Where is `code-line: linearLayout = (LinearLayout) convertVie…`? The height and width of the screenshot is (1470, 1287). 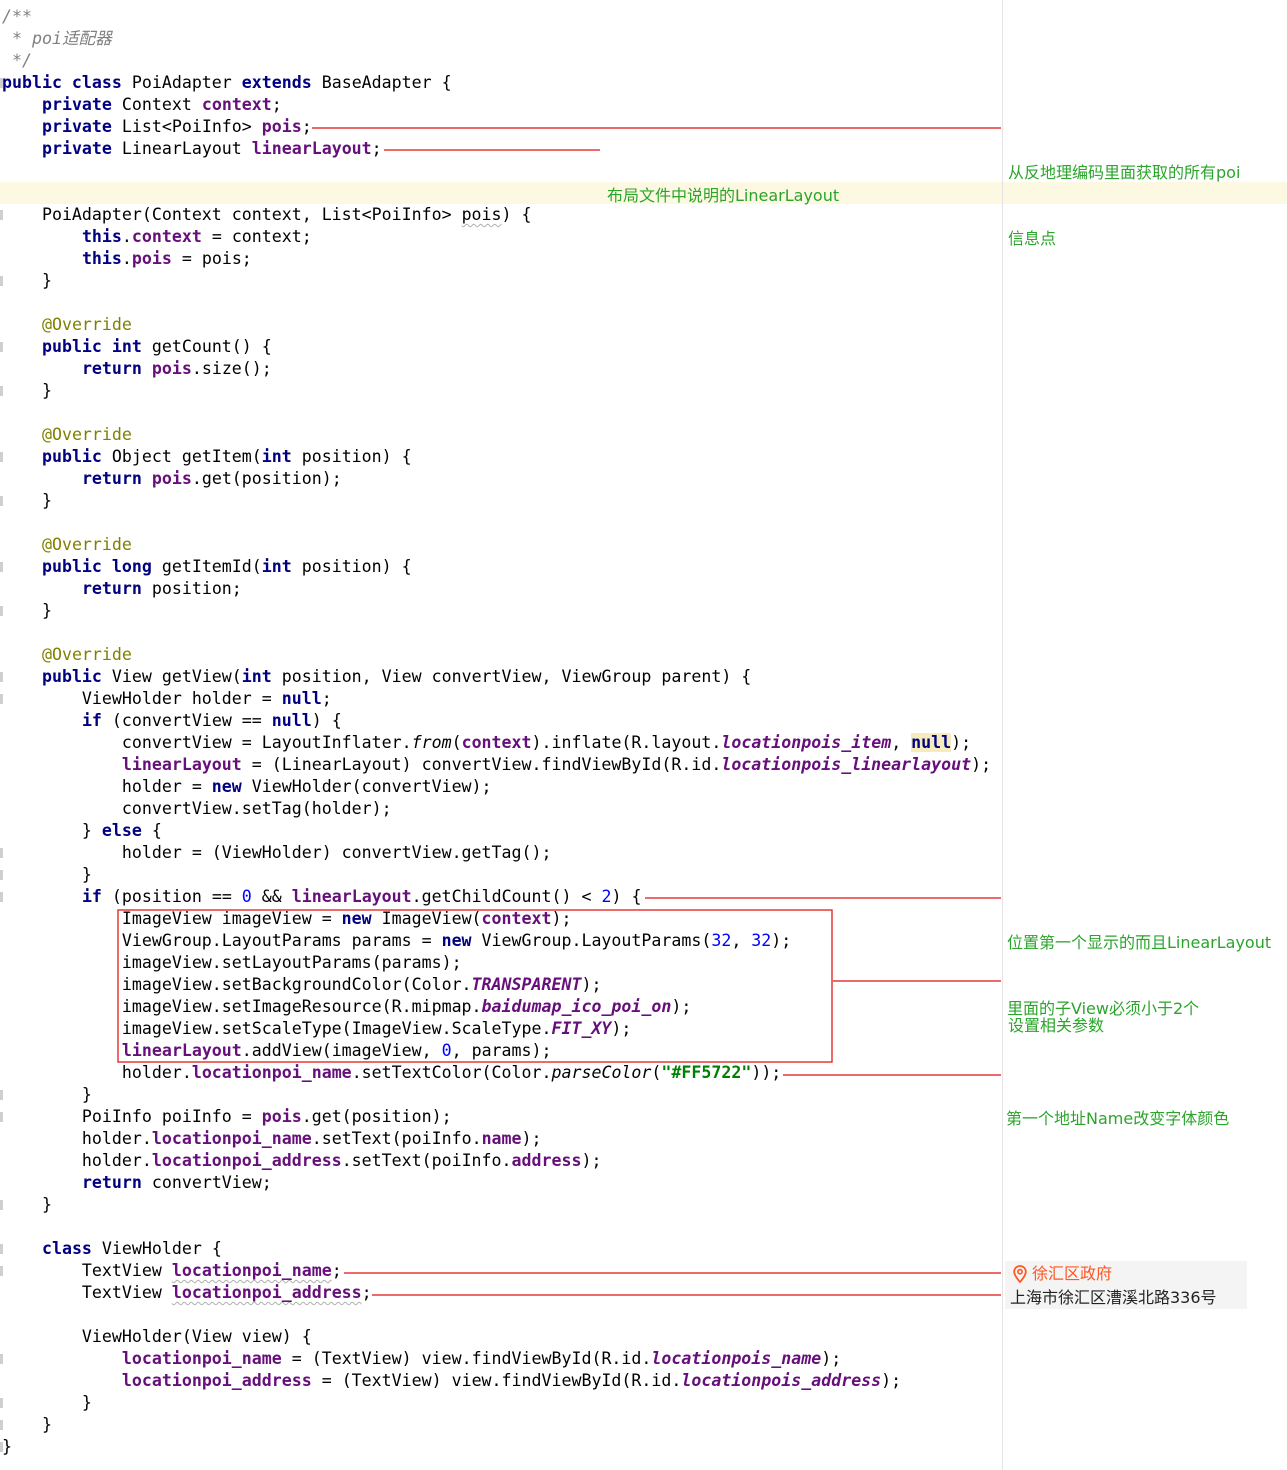 code-line: linearLayout = (LinearLayout) convertVie… is located at coordinates (496, 765).